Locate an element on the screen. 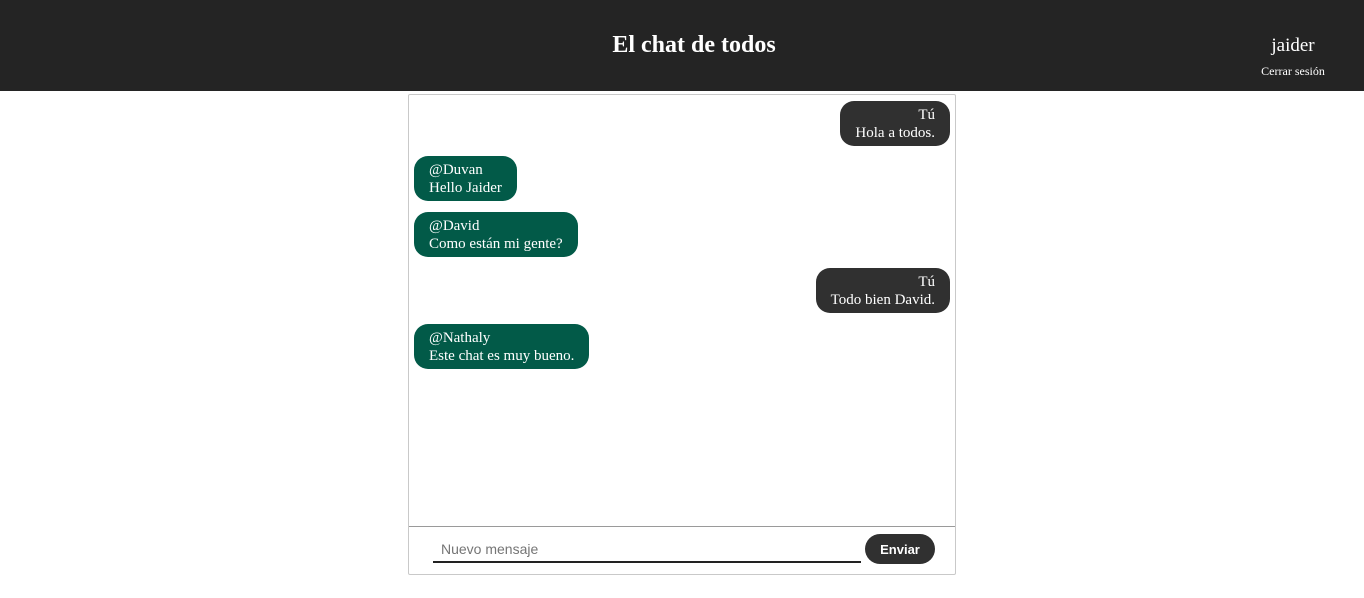 This screenshot has width=1364, height=598. message-bubble-outgoing: Tú Hola a todos. is located at coordinates (895, 123).